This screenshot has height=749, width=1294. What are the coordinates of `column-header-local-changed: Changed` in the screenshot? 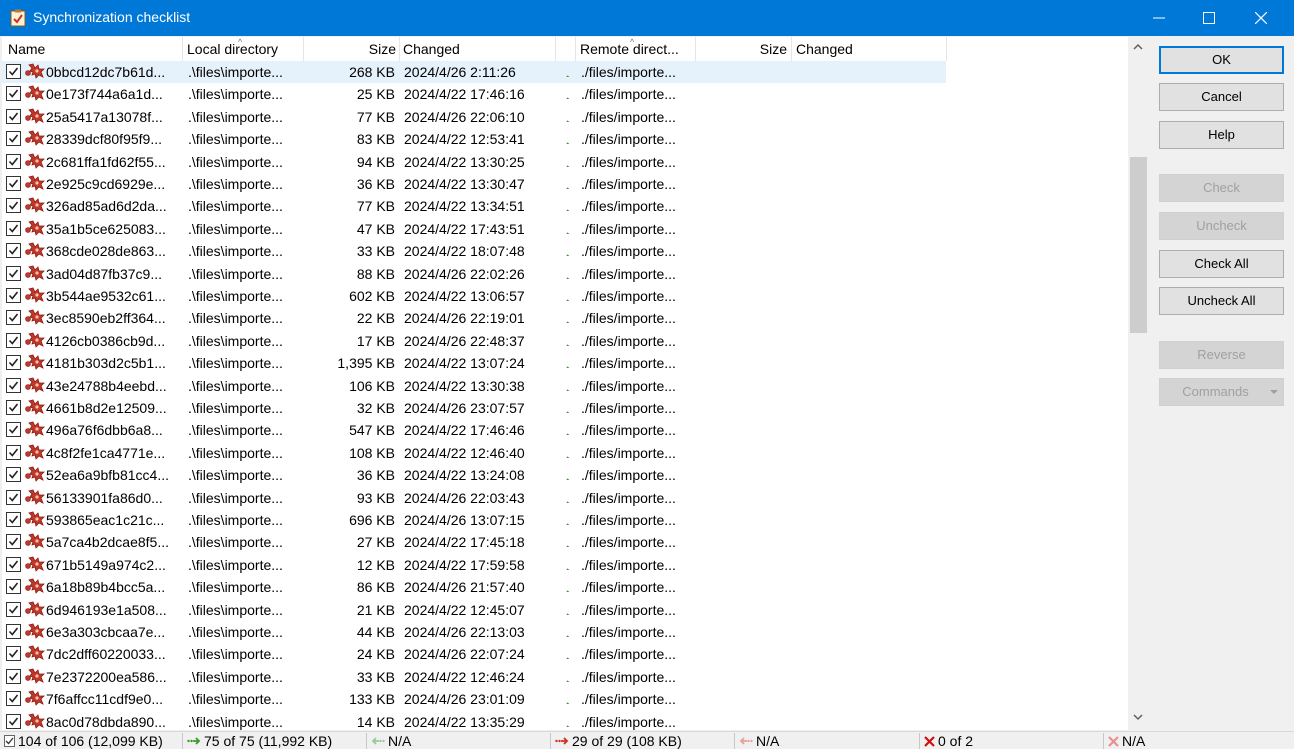 It's located at (478, 49).